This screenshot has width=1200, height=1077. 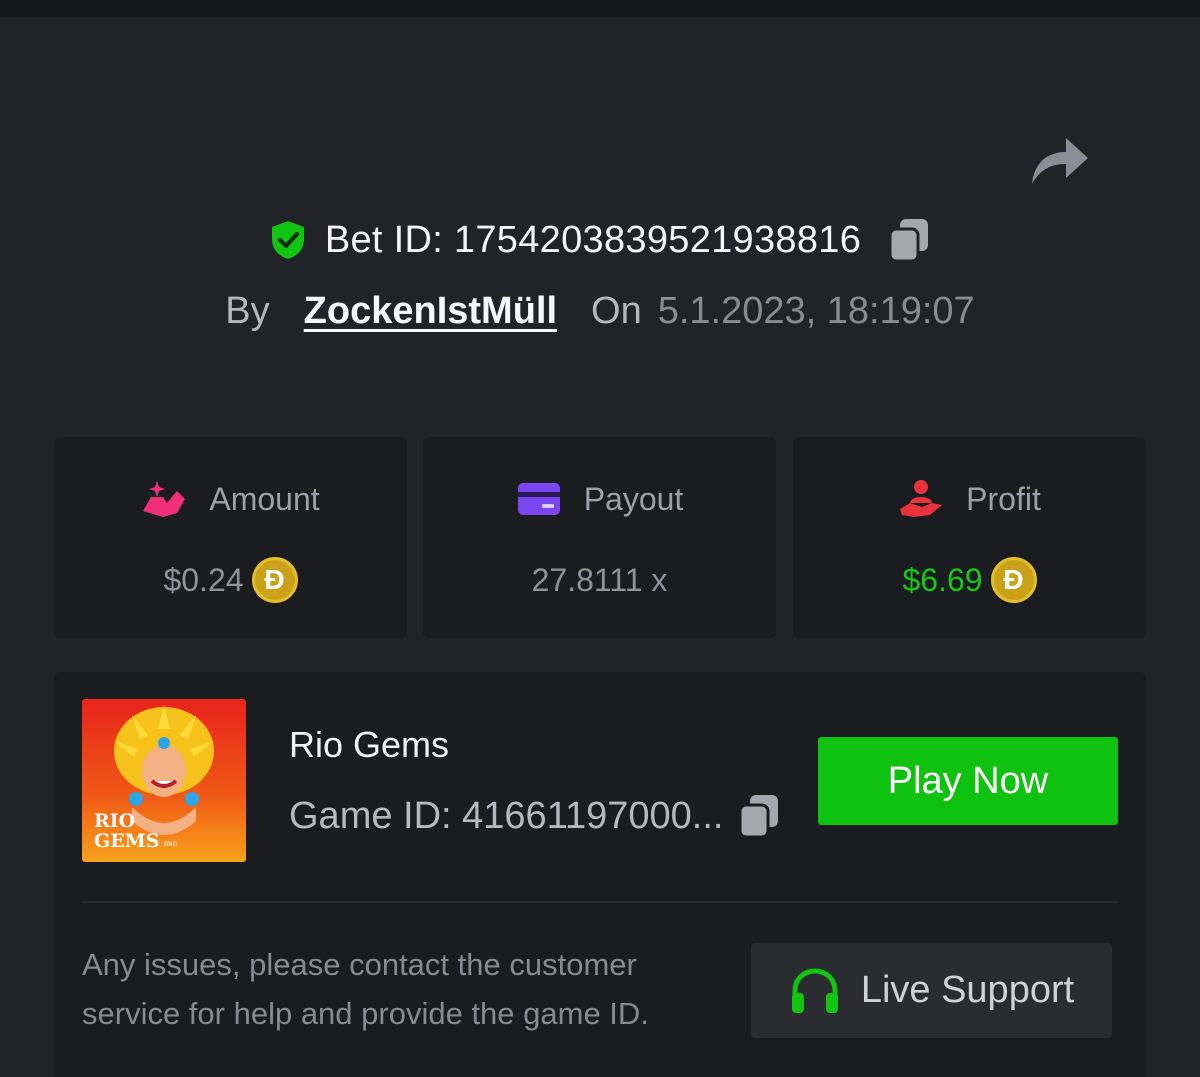 What do you see at coordinates (633, 498) in the screenshot?
I see `payout-label: Payout` at bounding box center [633, 498].